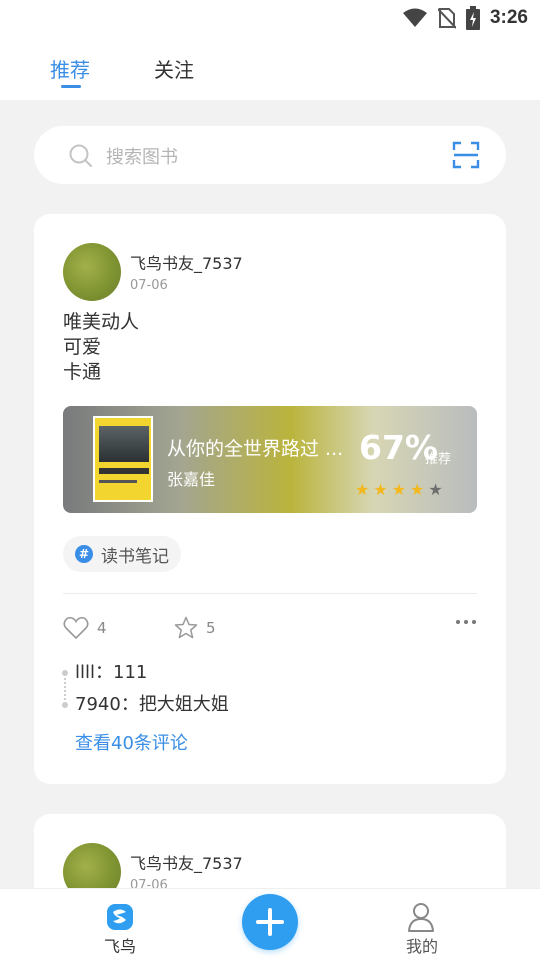  I want to click on post-line: 卡通, so click(82, 372).